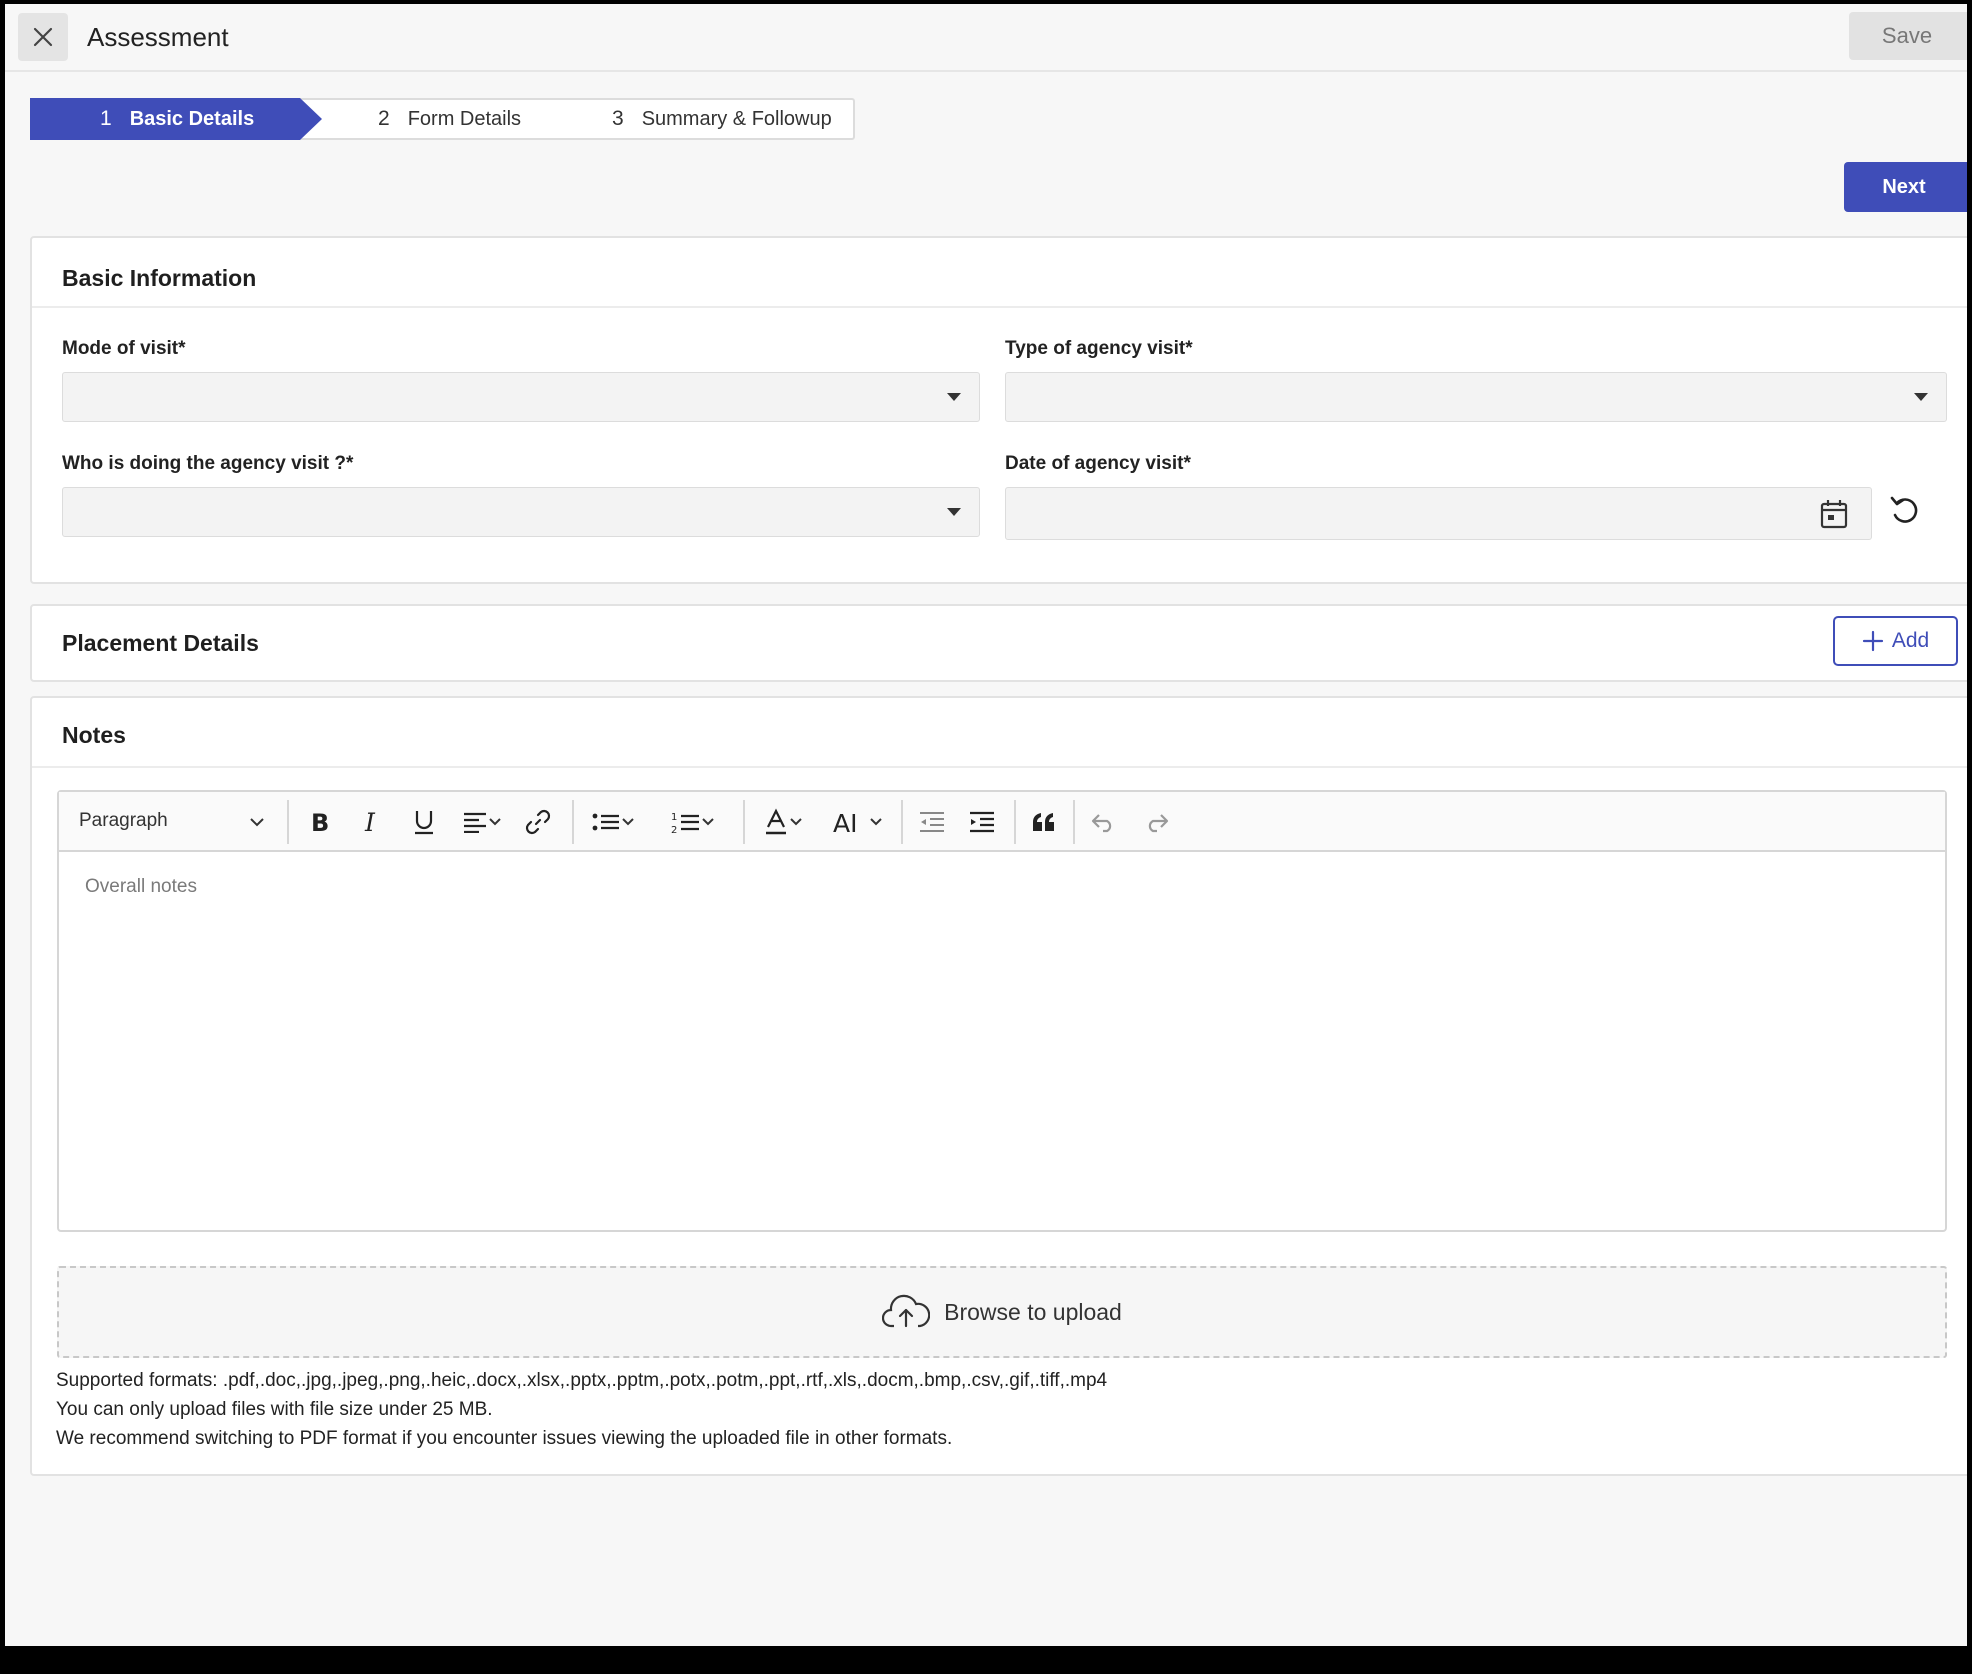  I want to click on link-button, so click(538, 822).